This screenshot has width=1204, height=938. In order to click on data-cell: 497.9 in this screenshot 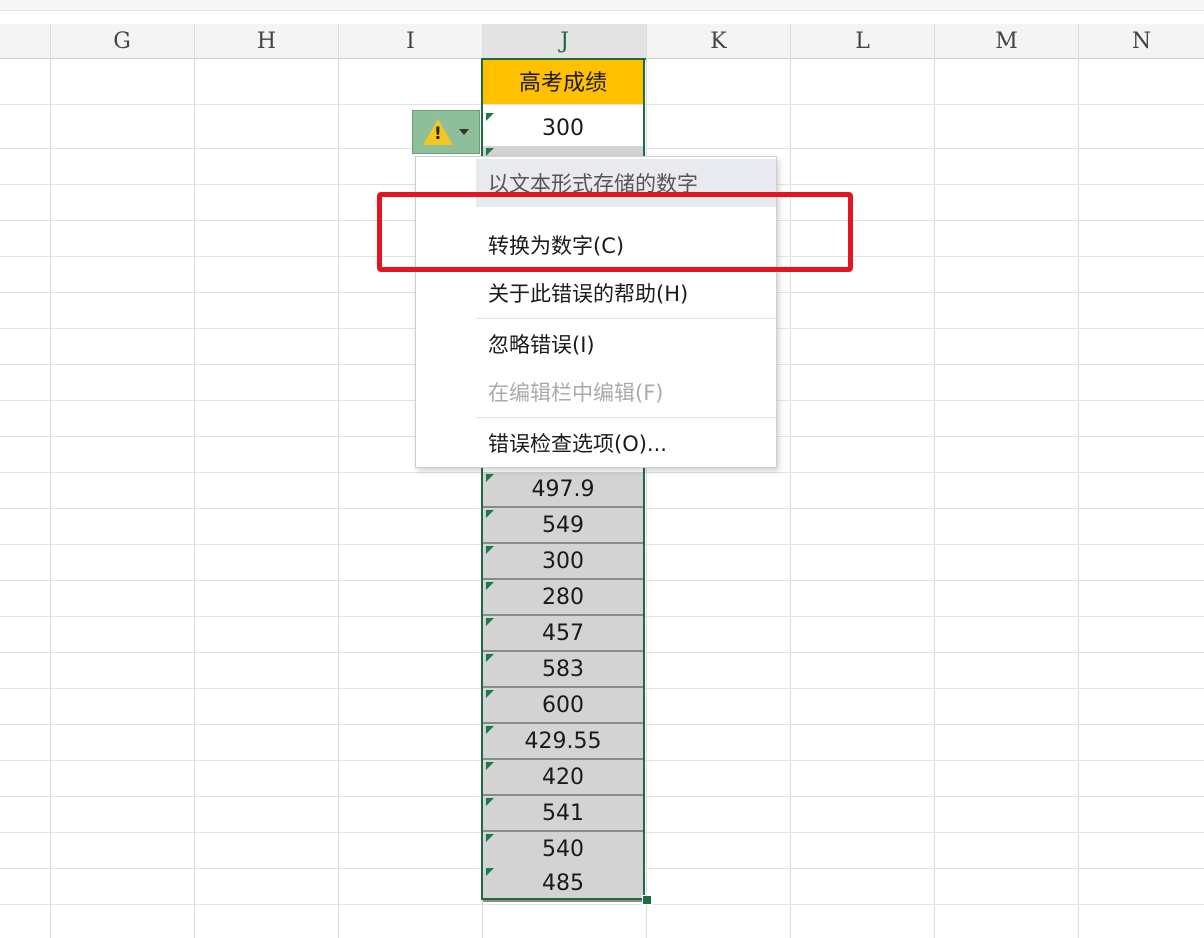, I will do `click(563, 490)`.